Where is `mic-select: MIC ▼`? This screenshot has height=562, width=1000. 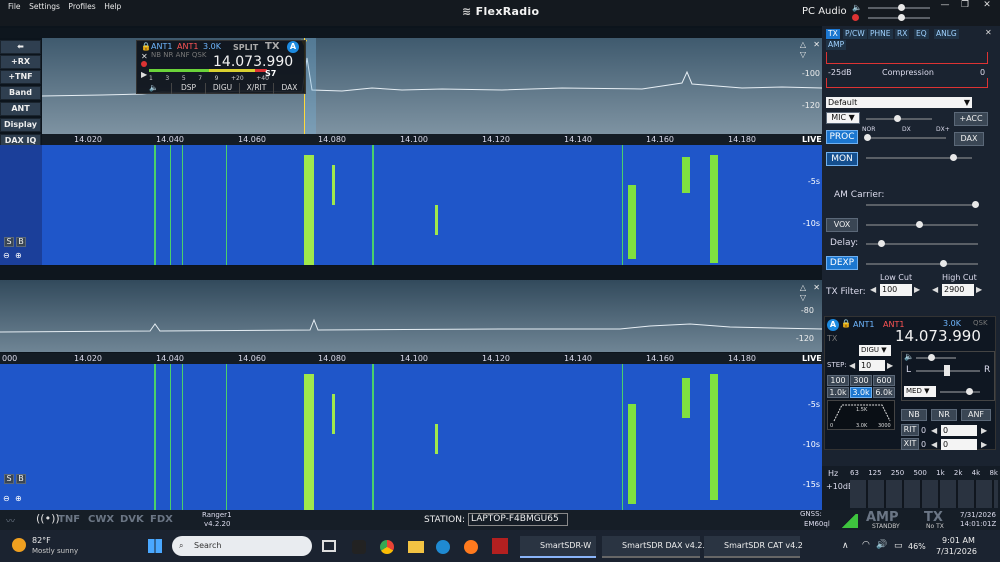 mic-select: MIC ▼ is located at coordinates (843, 118).